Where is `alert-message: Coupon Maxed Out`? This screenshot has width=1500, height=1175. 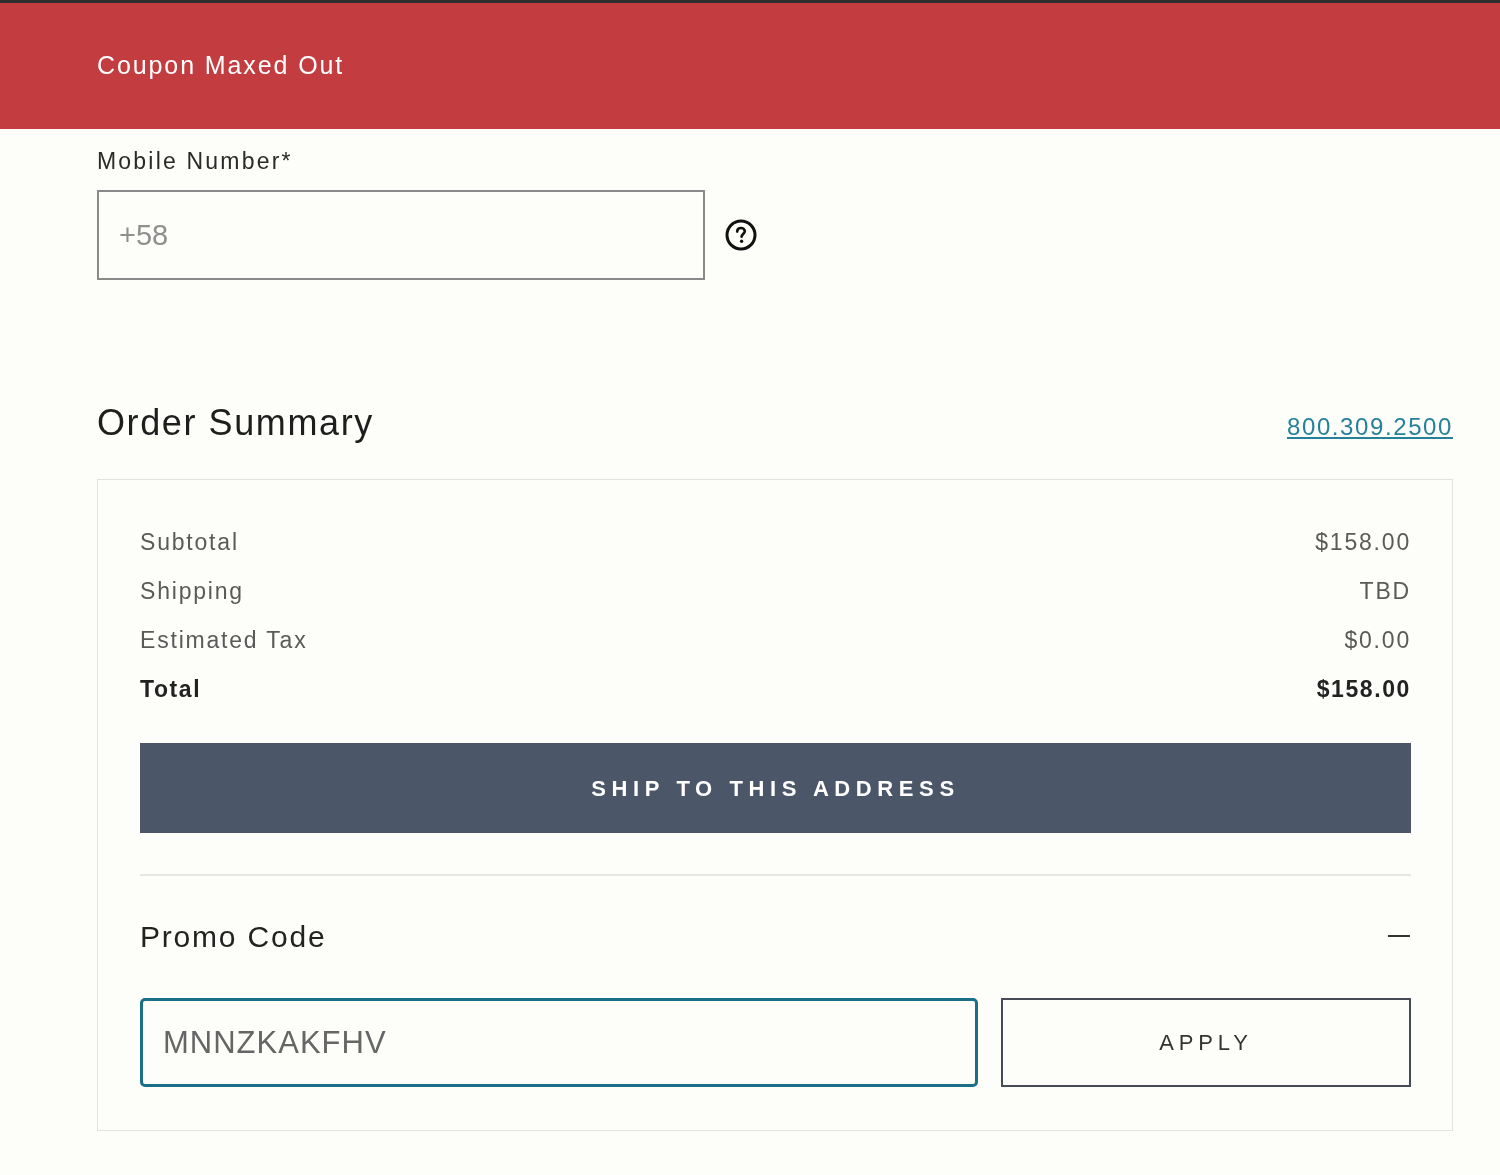
alert-message: Coupon Maxed Out is located at coordinates (221, 66).